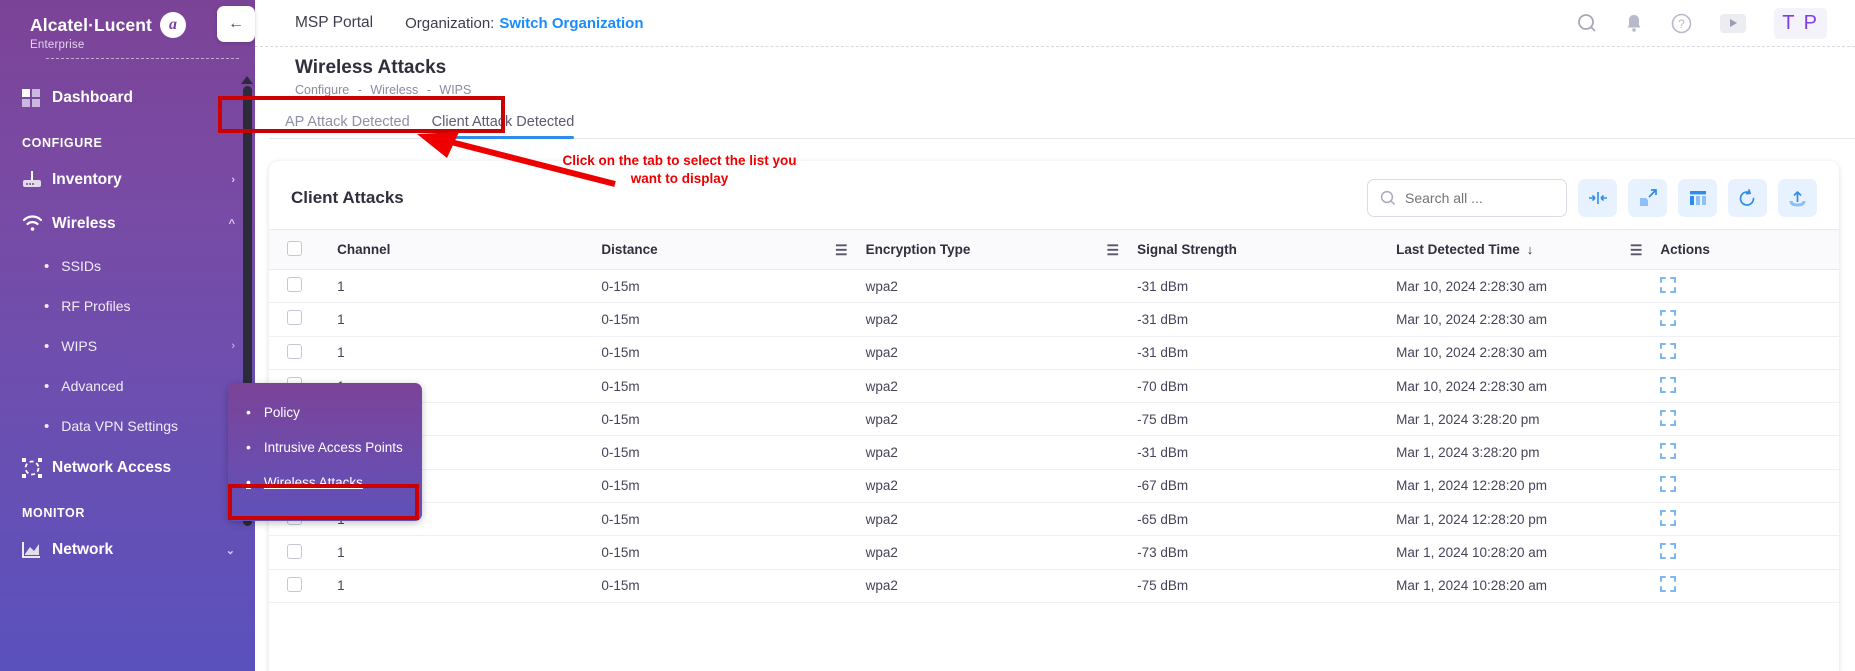  What do you see at coordinates (233, 346) in the screenshot?
I see `chevron-right-icon: ›` at bounding box center [233, 346].